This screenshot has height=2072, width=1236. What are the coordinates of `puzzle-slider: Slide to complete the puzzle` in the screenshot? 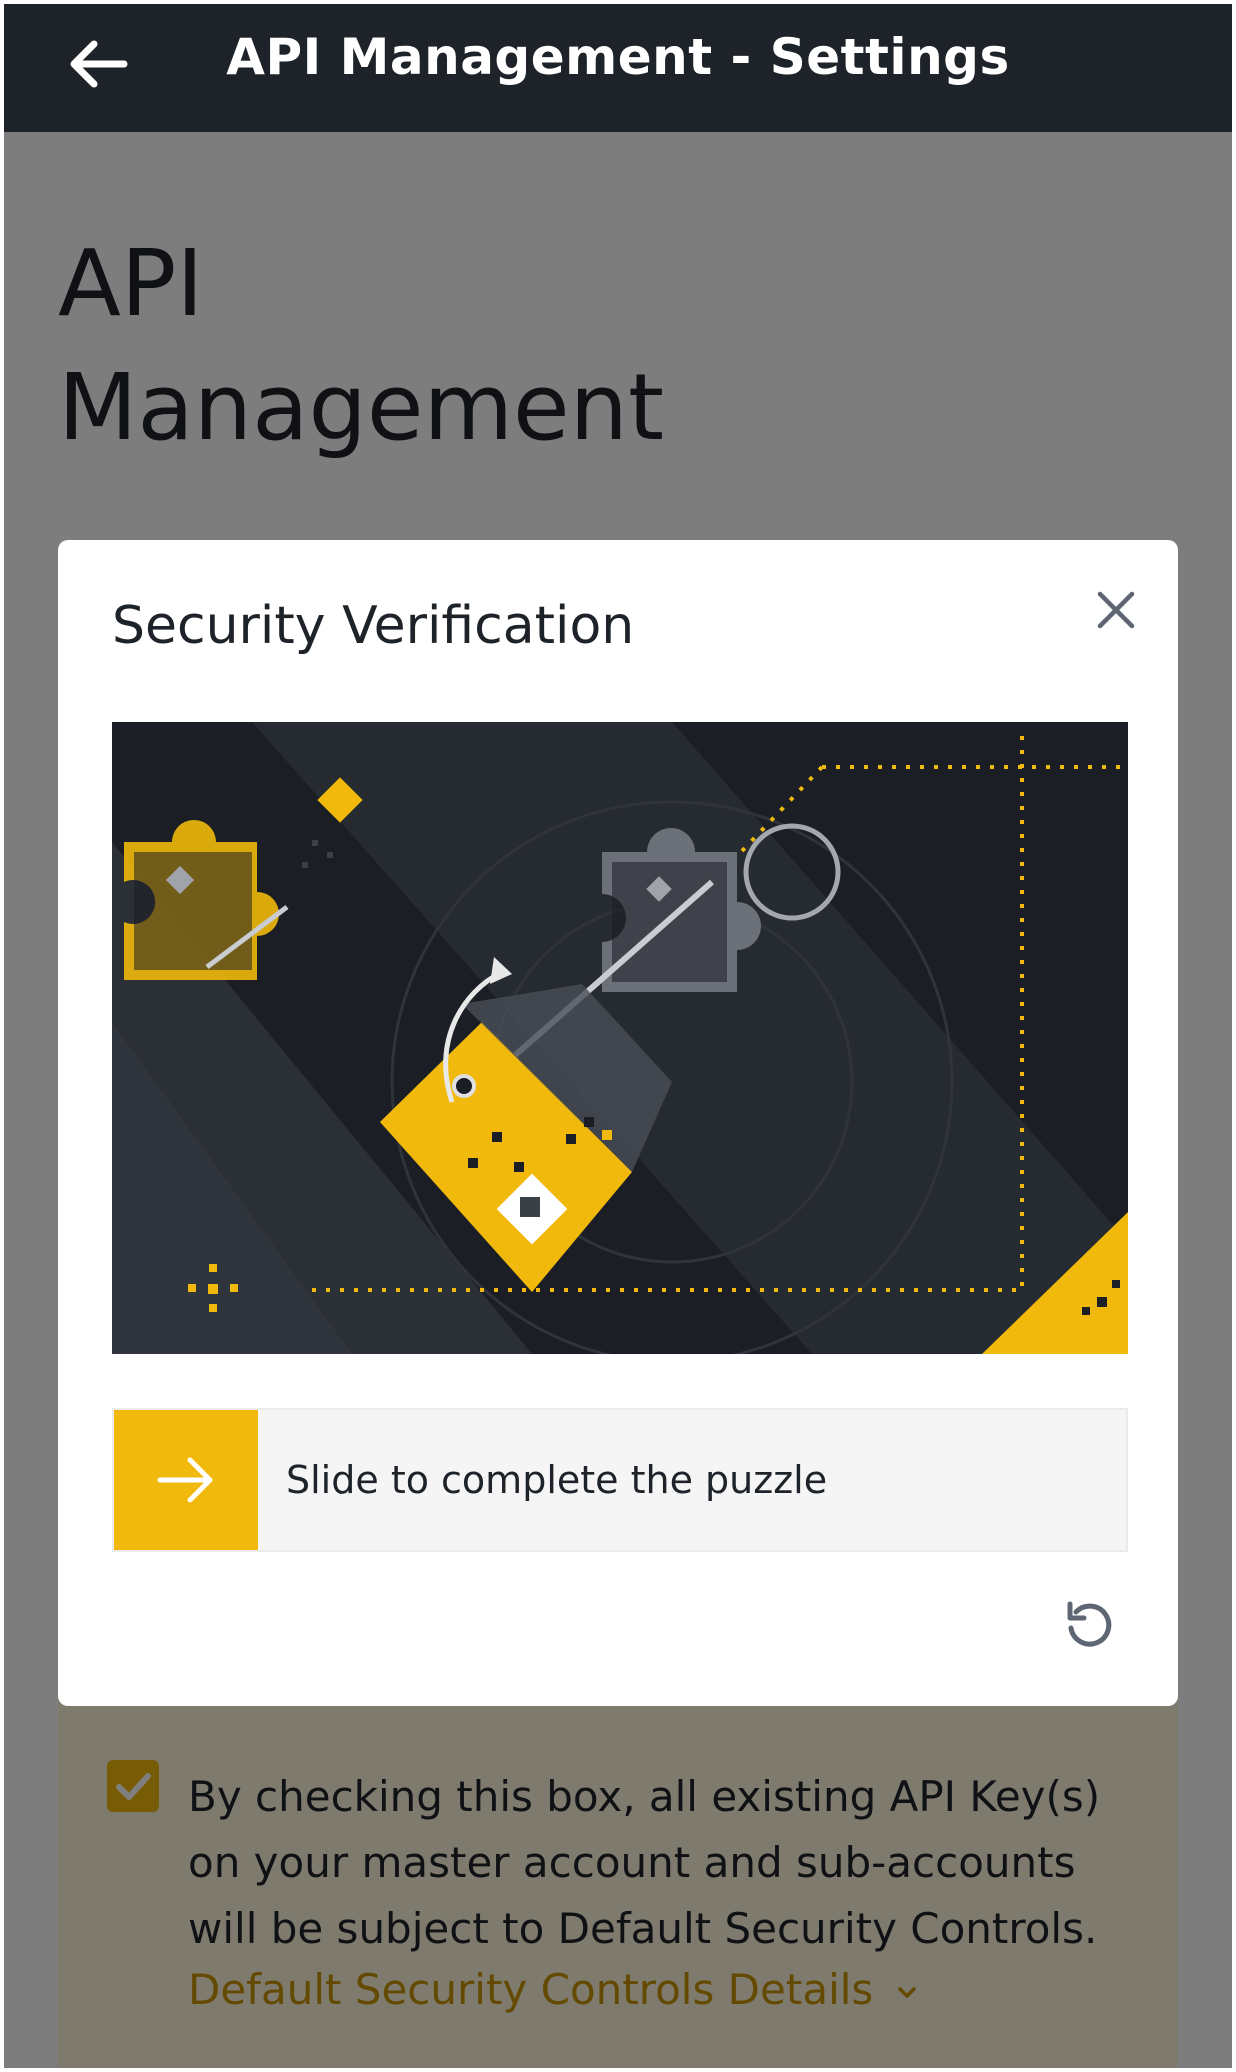 It's located at (620, 1480).